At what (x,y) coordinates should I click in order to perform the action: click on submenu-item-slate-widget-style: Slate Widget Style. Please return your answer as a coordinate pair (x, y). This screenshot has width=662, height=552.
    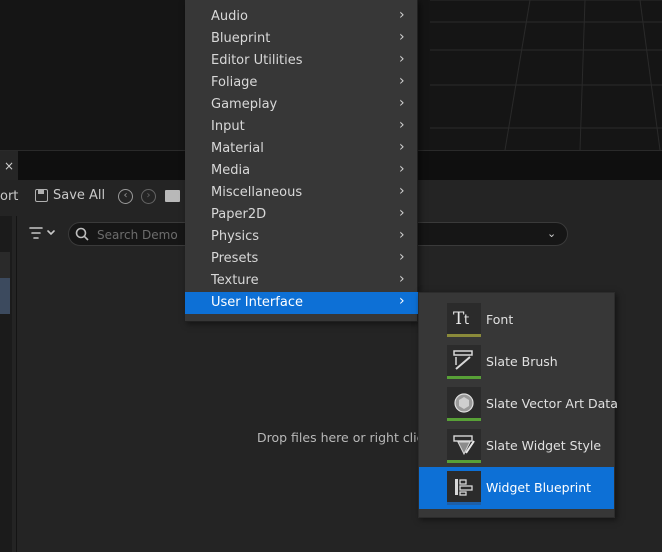
    Looking at the image, I should click on (516, 446).